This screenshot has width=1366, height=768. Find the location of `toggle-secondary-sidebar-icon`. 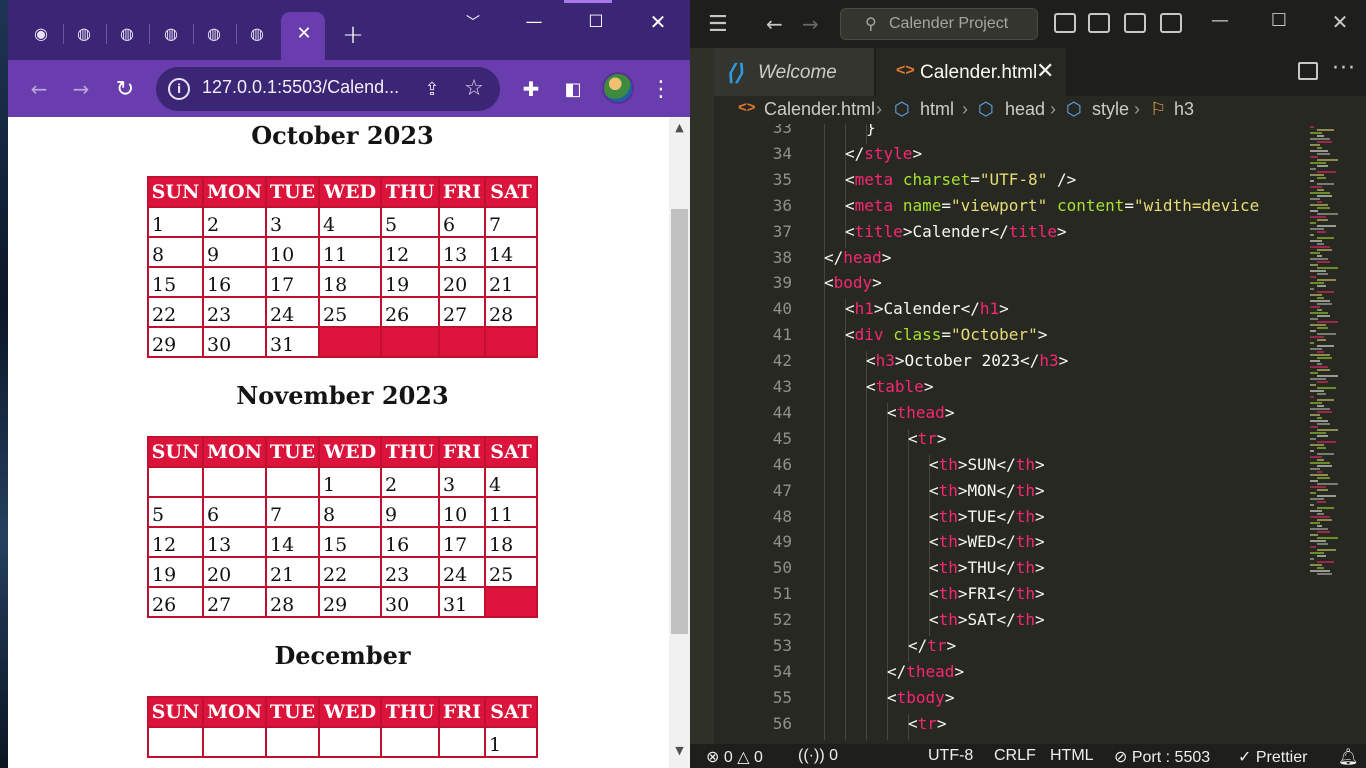

toggle-secondary-sidebar-icon is located at coordinates (1135, 23).